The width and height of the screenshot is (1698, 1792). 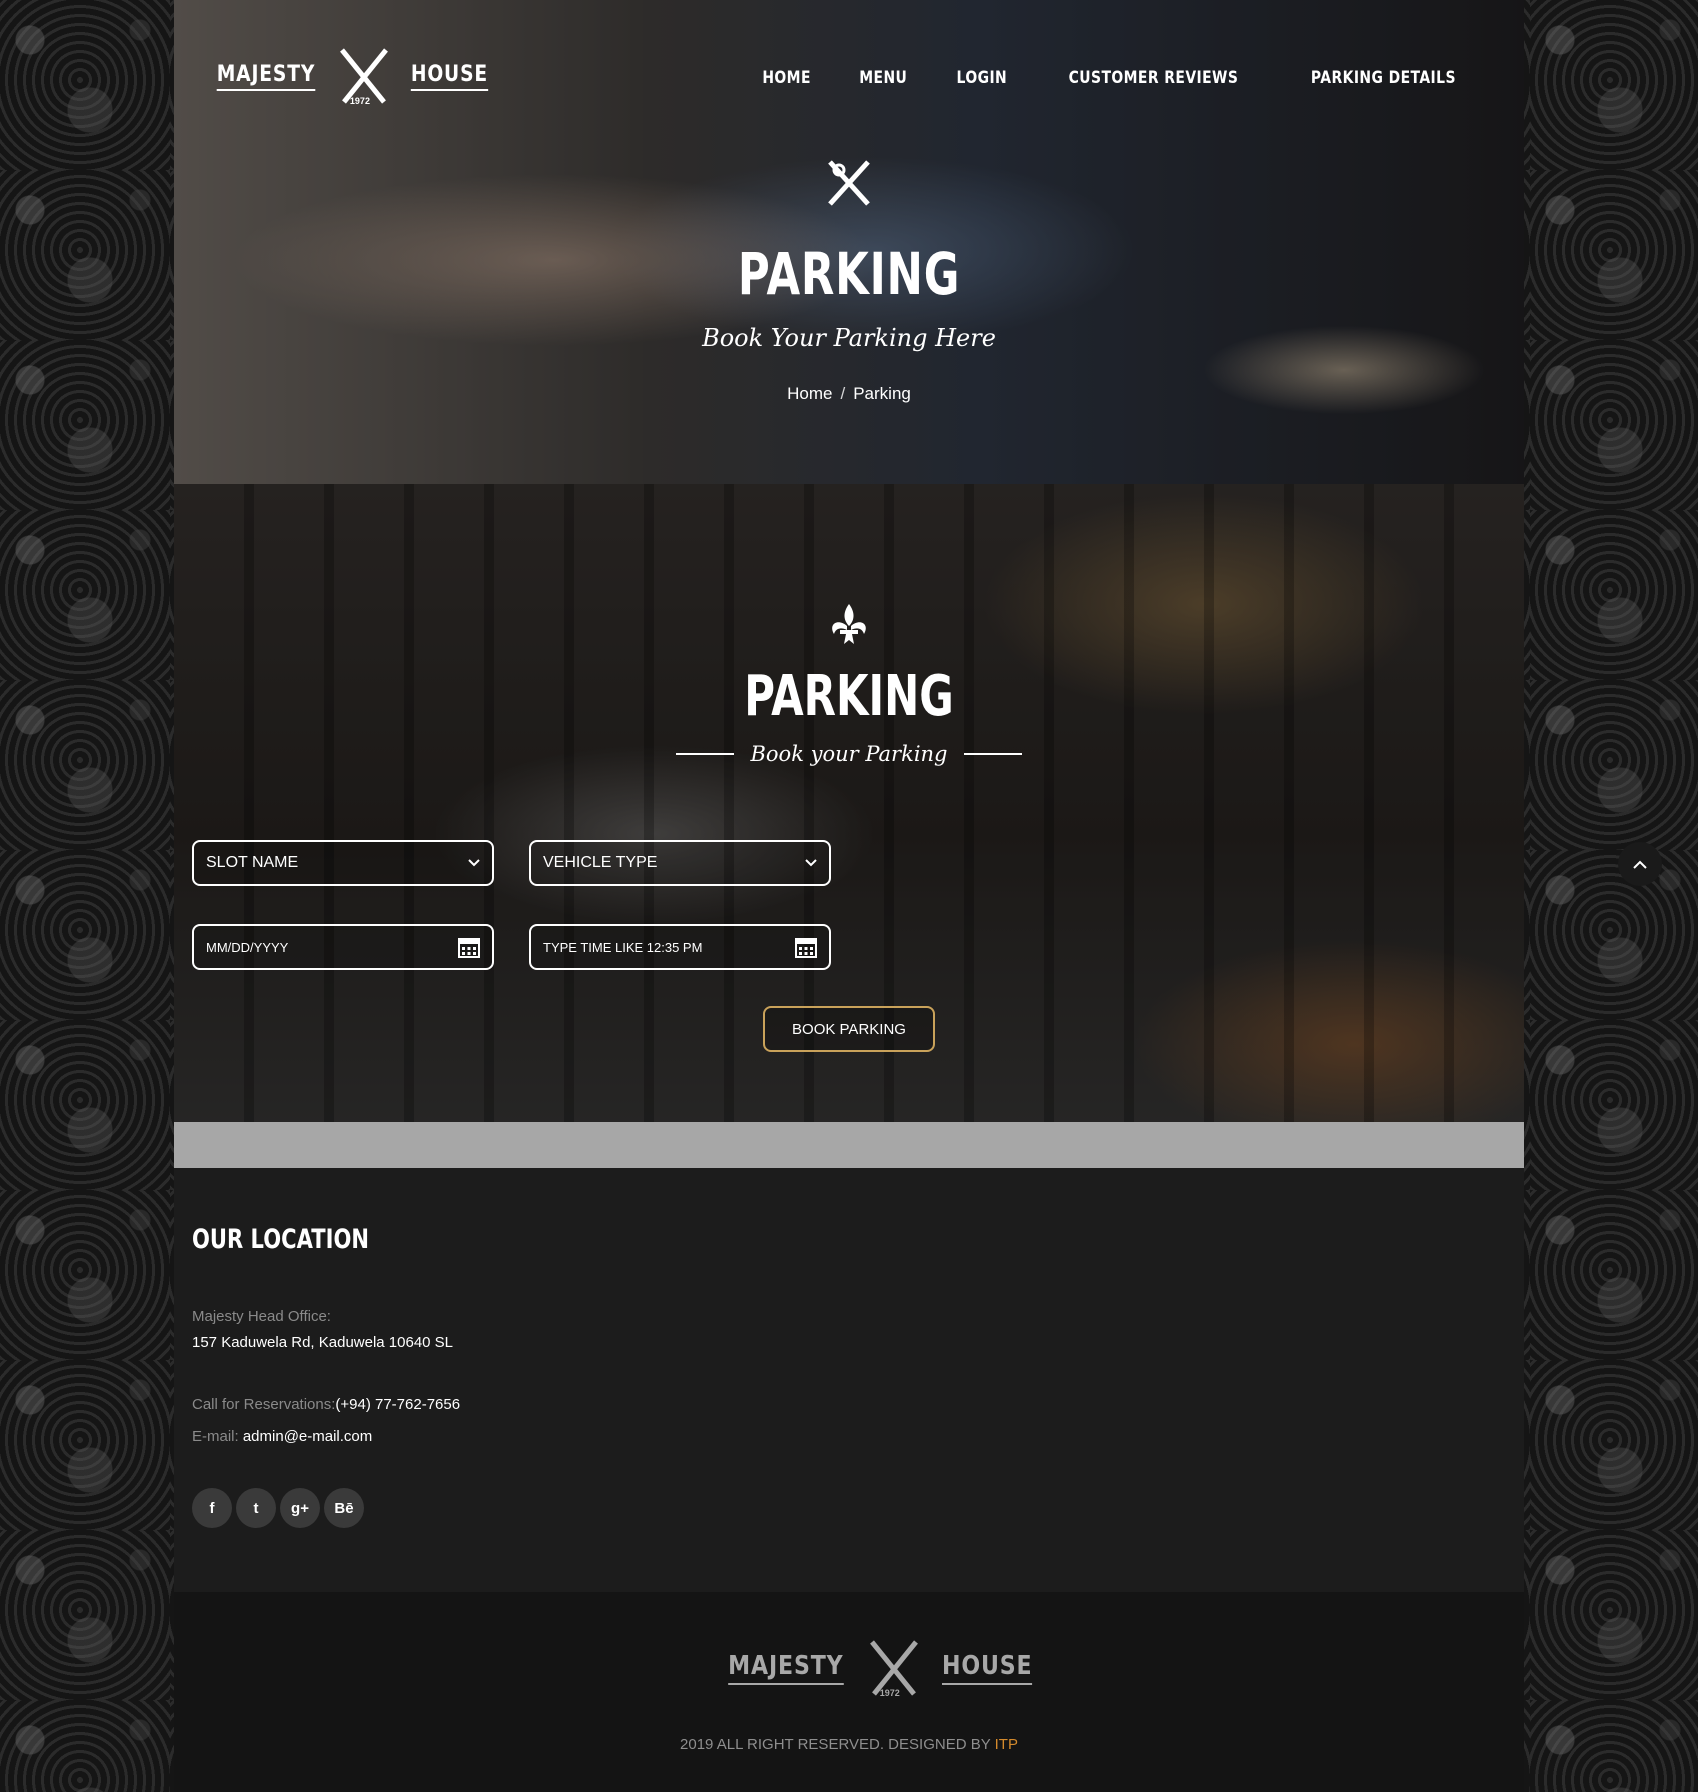 I want to click on divider-line-right, so click(x=992, y=754).